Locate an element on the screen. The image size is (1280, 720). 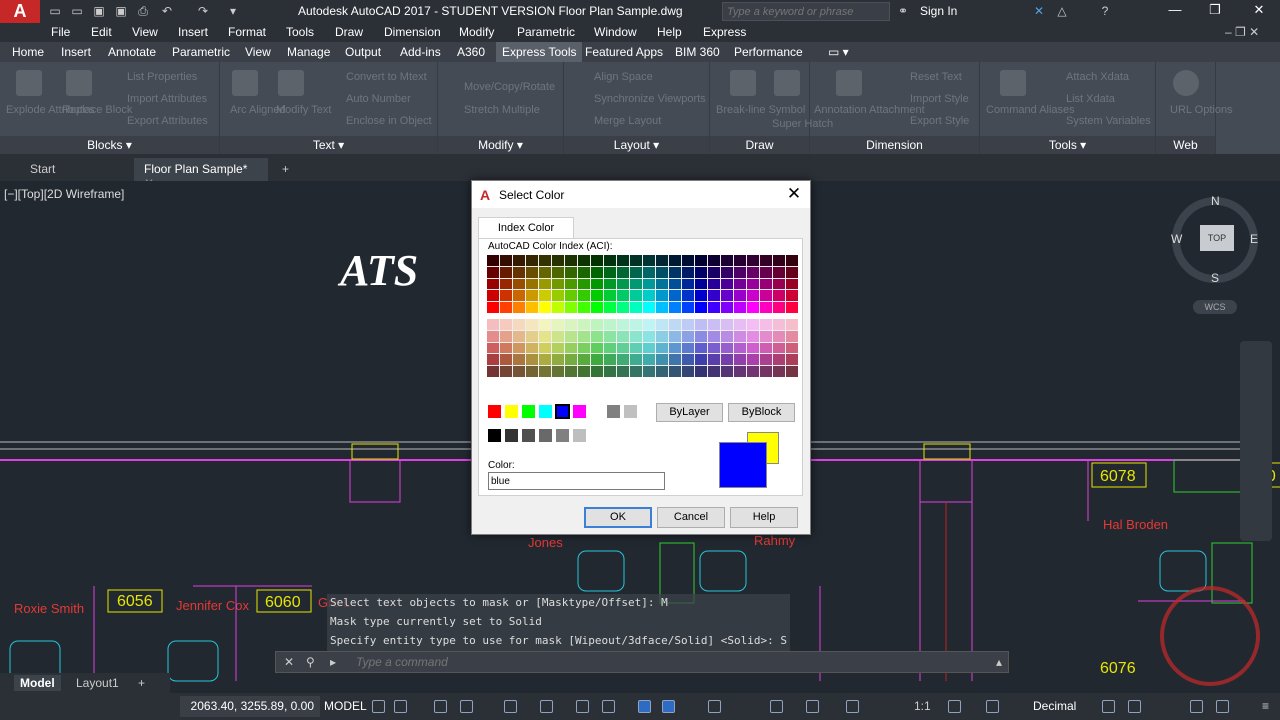
tab-annotate: Annotate is located at coordinates (132, 52).